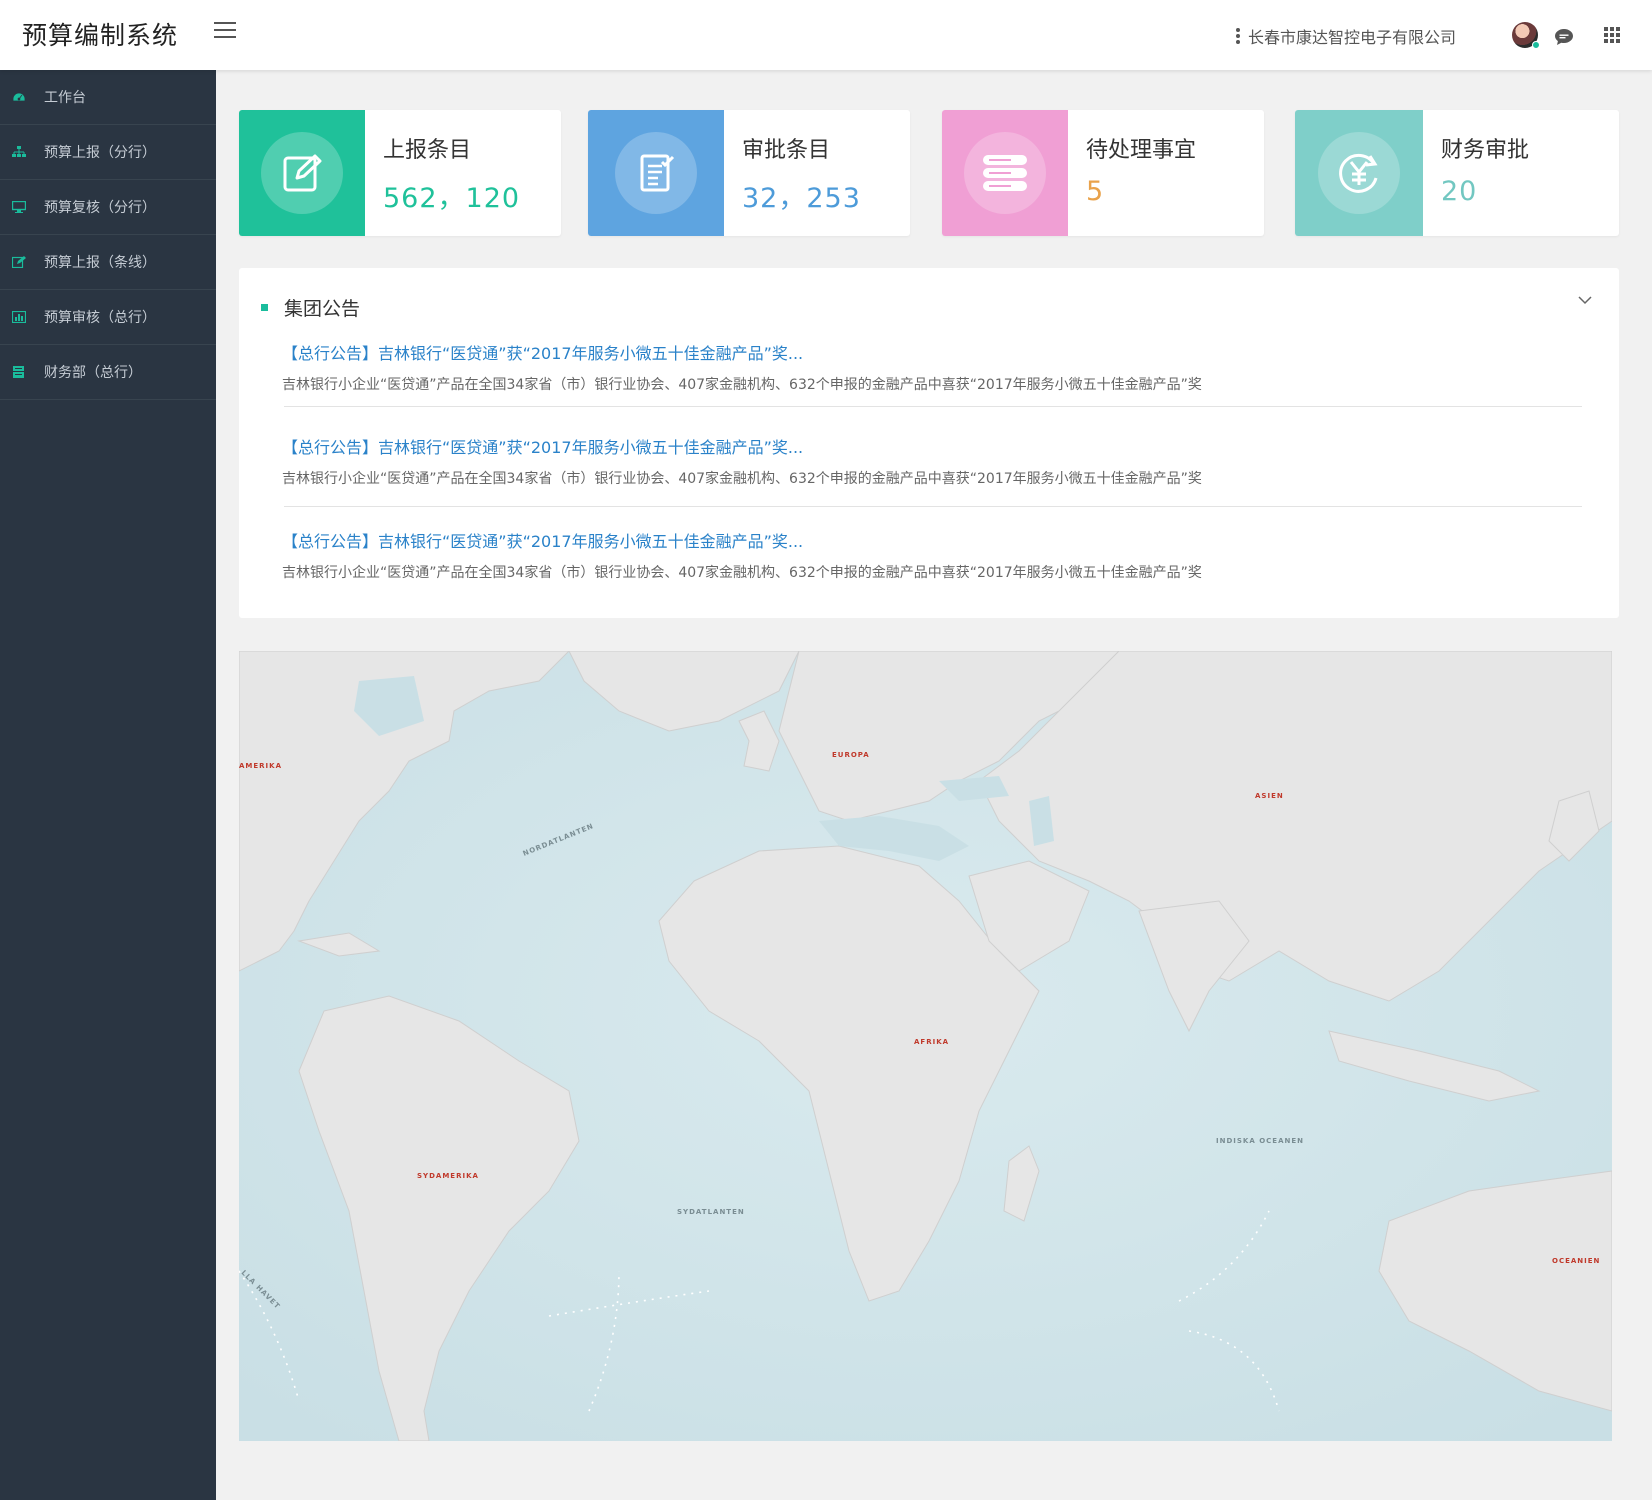 Image resolution: width=1652 pixels, height=1500 pixels. What do you see at coordinates (1612, 35) in the screenshot?
I see `apps-grid-icon` at bounding box center [1612, 35].